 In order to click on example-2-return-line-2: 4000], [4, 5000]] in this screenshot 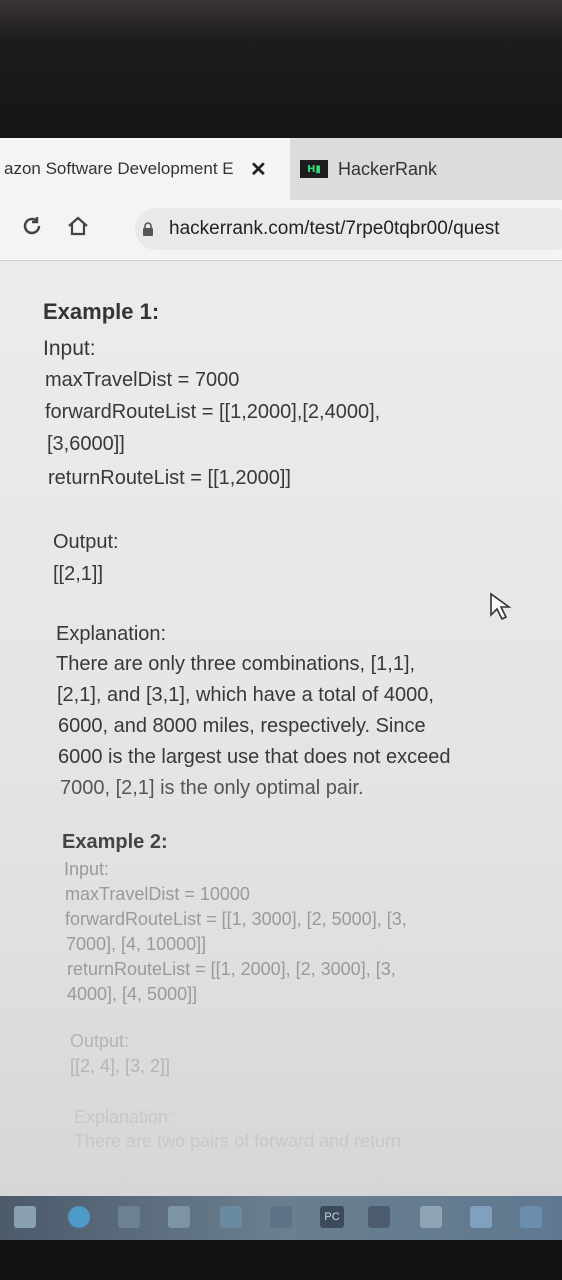, I will do `click(132, 994)`.